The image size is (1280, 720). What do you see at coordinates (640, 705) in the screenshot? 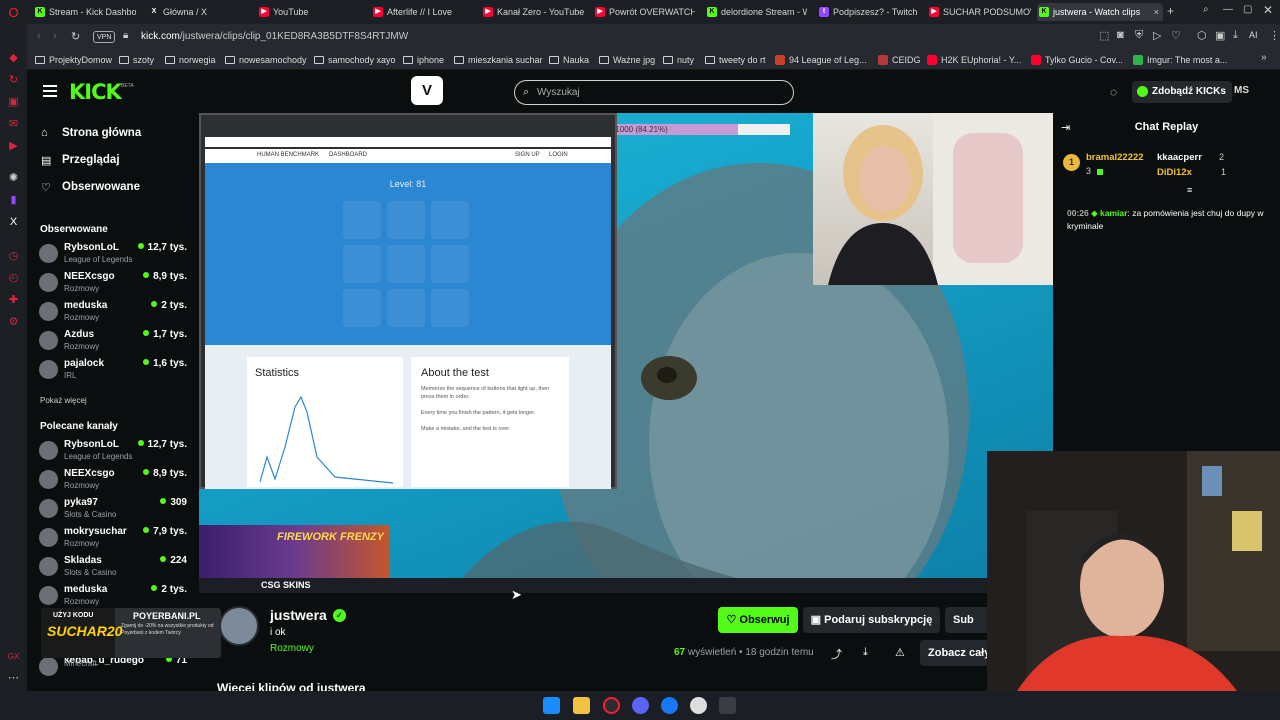
I see `discord-icon` at bounding box center [640, 705].